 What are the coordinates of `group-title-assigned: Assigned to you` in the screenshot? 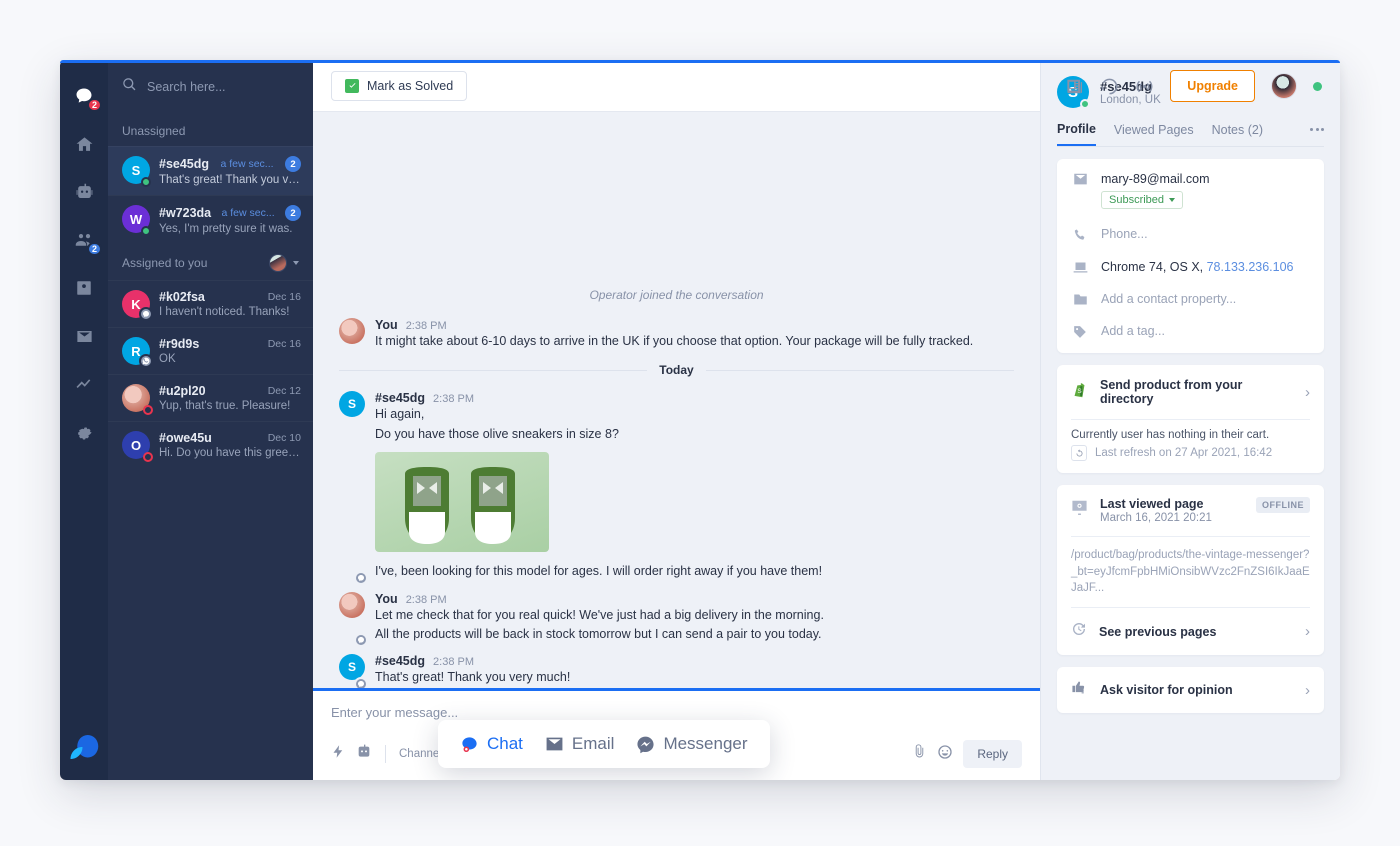 It's located at (165, 263).